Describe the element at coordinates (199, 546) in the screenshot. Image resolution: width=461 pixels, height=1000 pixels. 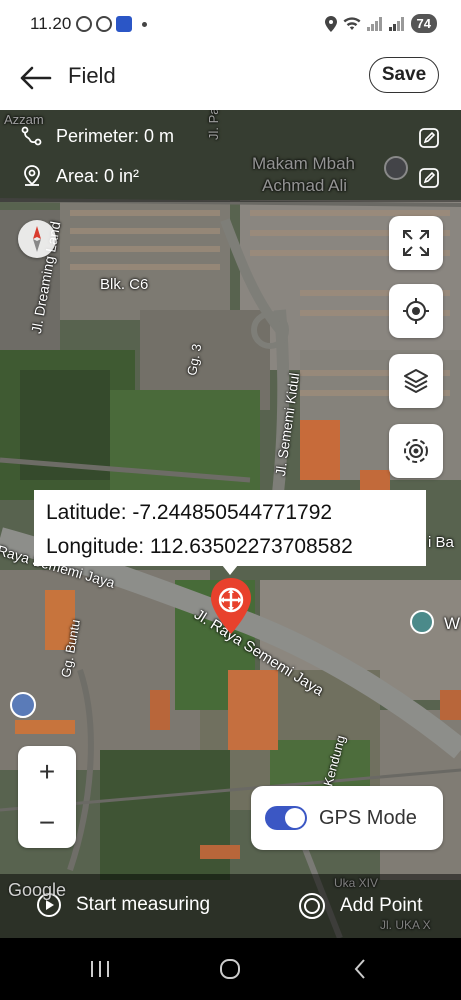
I see `longitude-text: Longitude: 112.63502273708582` at that location.